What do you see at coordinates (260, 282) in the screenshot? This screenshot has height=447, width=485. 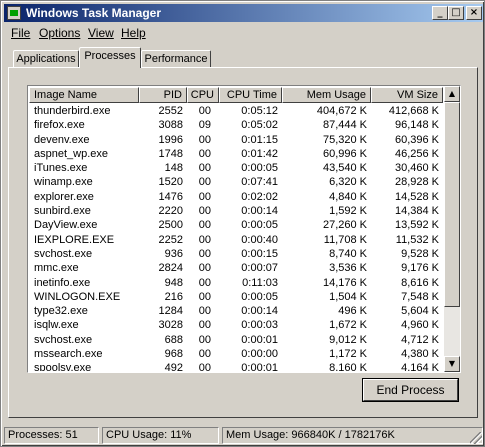 I see `cell-cpu-time: 0:11:03` at bounding box center [260, 282].